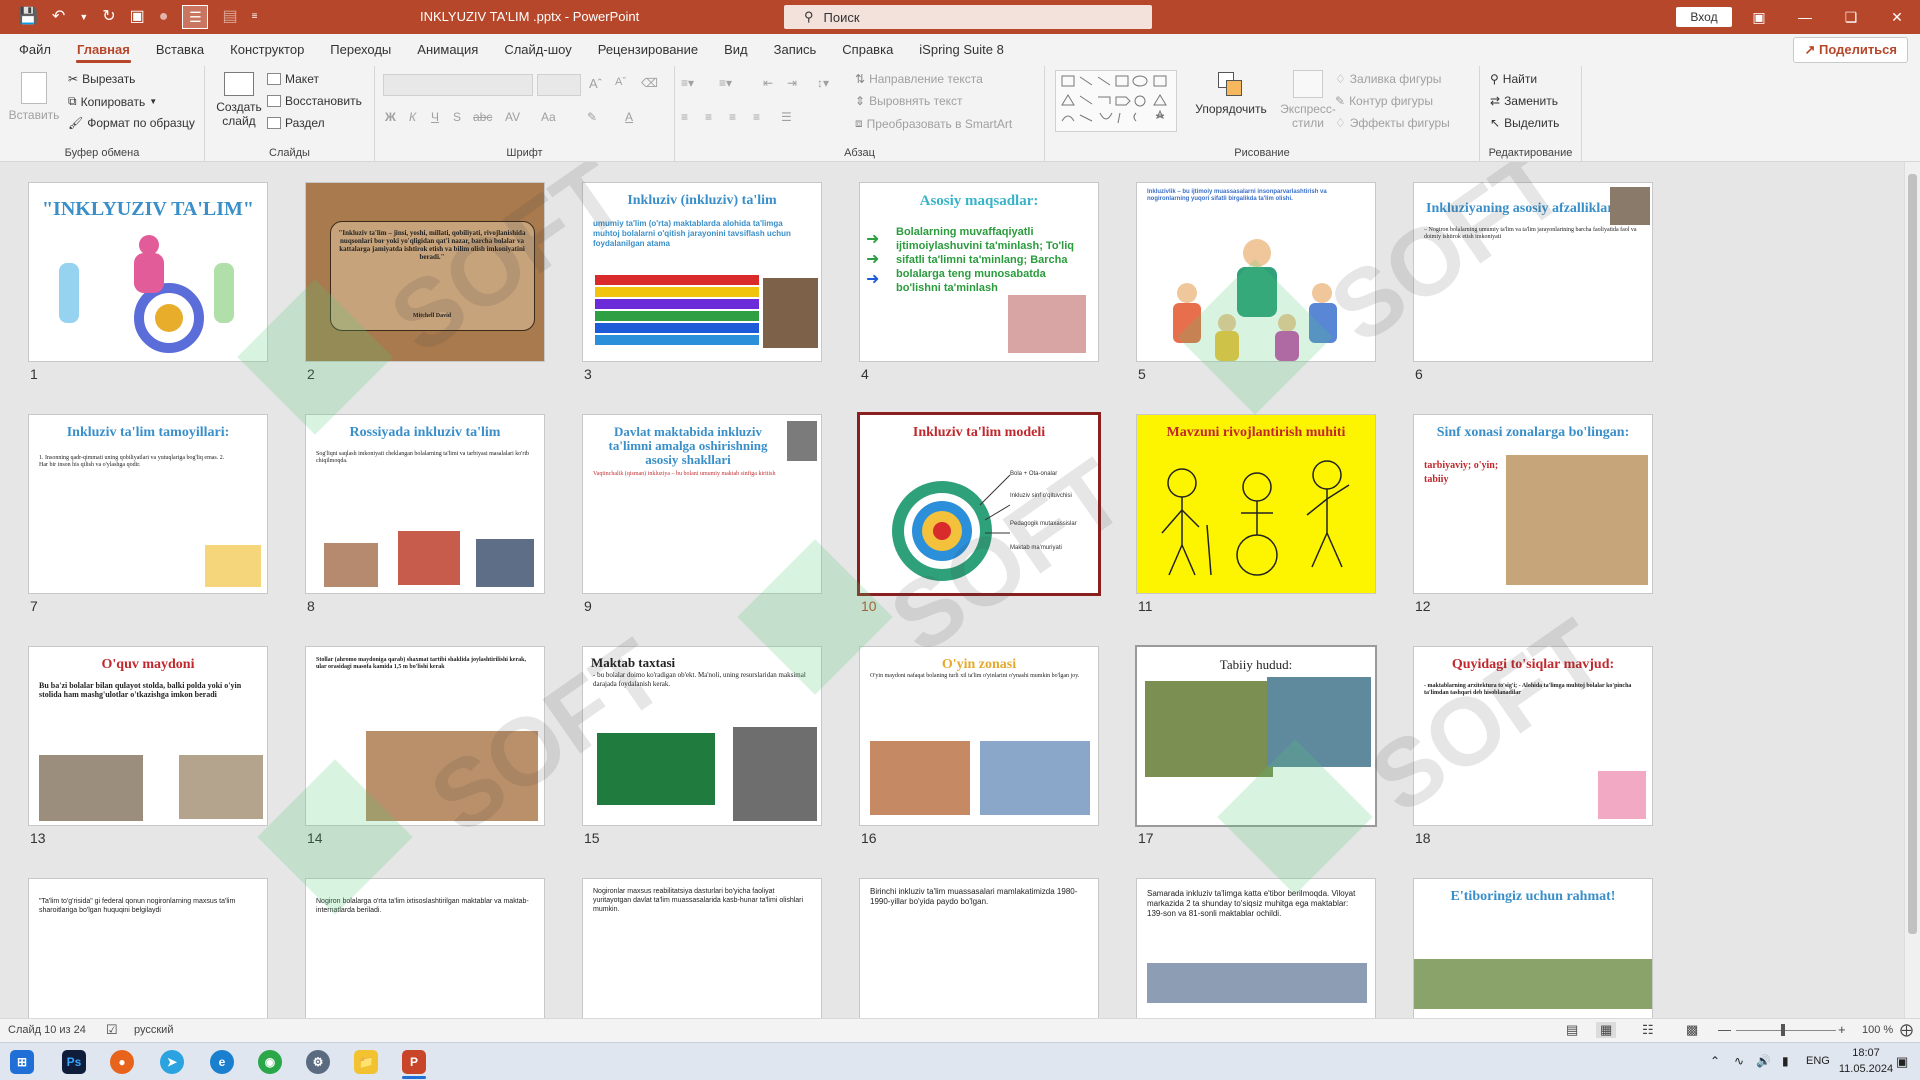 The height and width of the screenshot is (1080, 1920). I want to click on bullets-icon: ≡▾, so click(687, 83).